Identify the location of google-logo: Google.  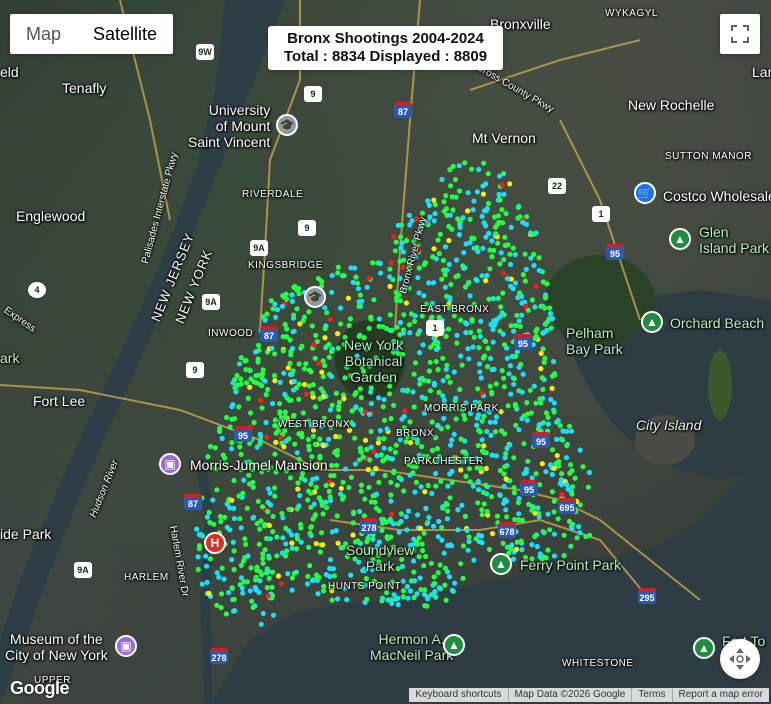
(40, 688).